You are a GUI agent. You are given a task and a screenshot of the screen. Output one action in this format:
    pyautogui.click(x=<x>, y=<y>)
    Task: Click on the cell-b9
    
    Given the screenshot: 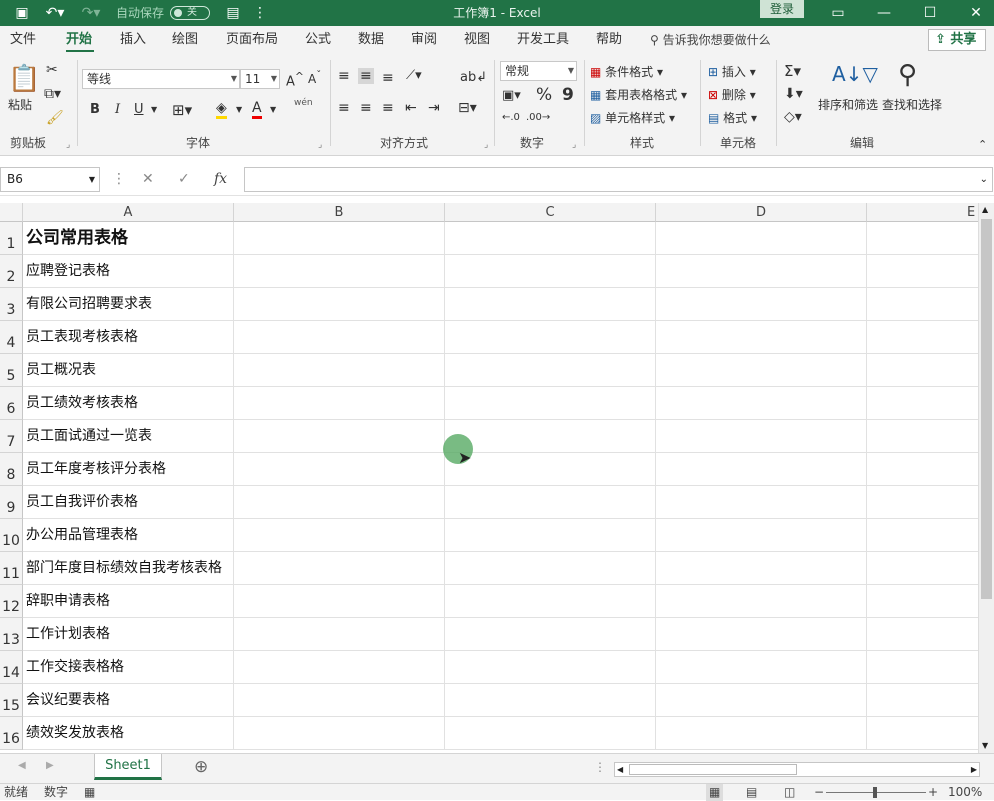 What is the action you would take?
    pyautogui.click(x=339, y=502)
    